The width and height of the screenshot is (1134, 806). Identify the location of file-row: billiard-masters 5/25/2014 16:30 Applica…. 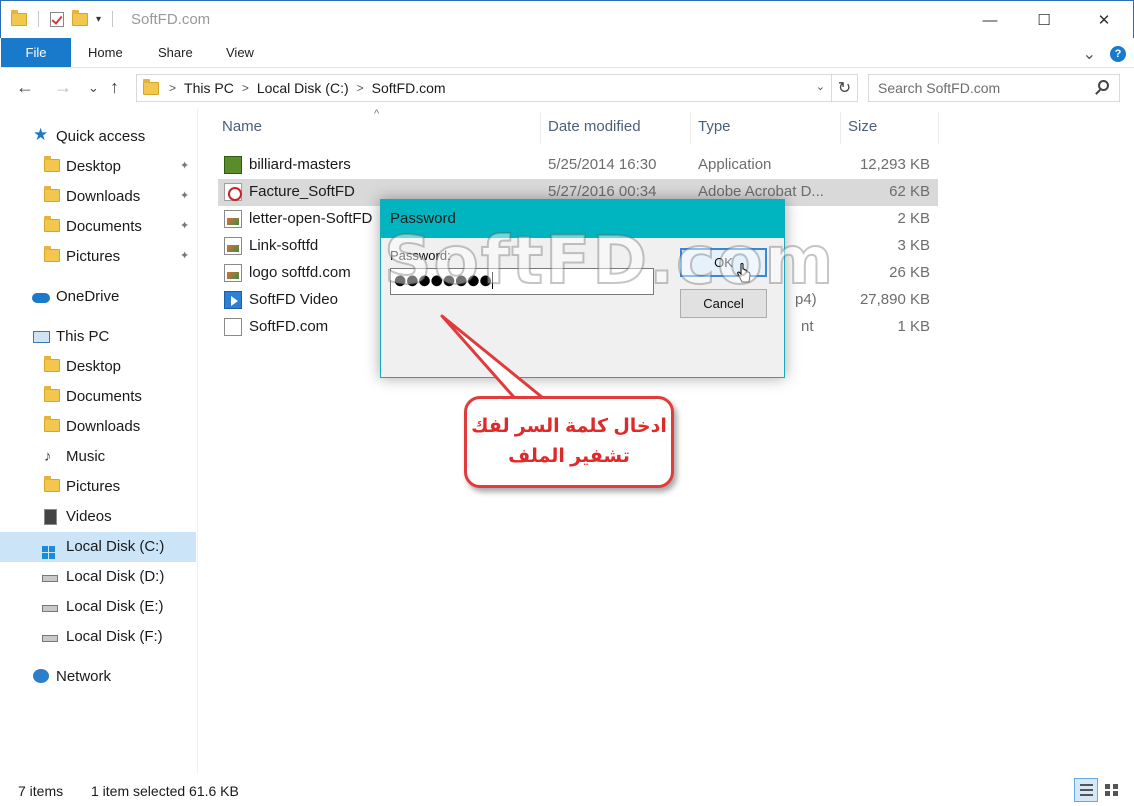
(578, 165).